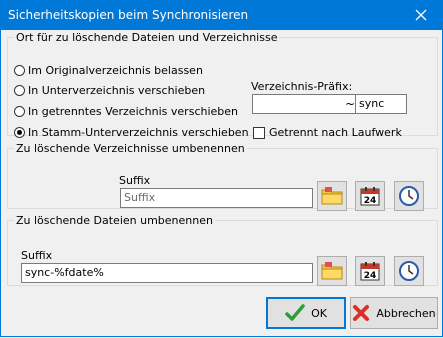 The width and height of the screenshot is (443, 338). Describe the element at coordinates (167, 273) in the screenshot. I see `files-suffix-input: sync-%fdate%` at that location.